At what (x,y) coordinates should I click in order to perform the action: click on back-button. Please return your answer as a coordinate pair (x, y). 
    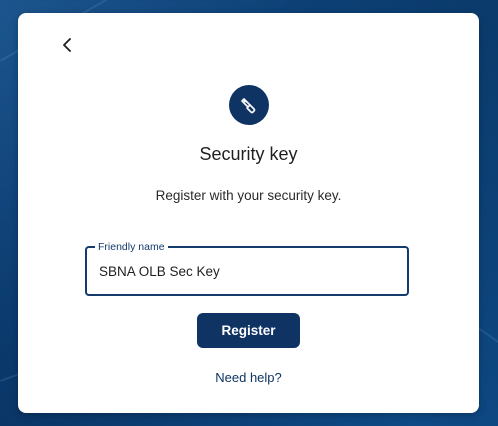
    Looking at the image, I should click on (68, 45).